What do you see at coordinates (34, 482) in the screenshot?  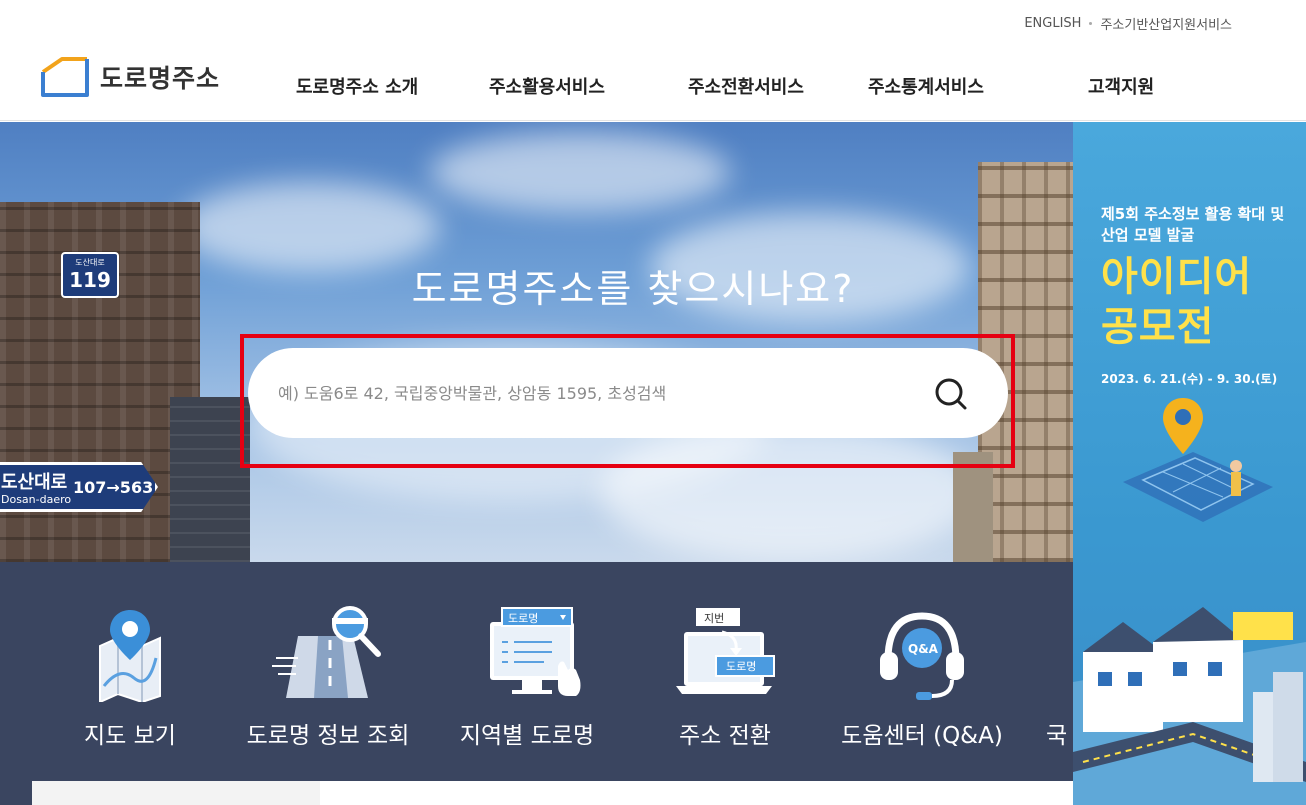 I see `road-sign-name: 도산대로` at bounding box center [34, 482].